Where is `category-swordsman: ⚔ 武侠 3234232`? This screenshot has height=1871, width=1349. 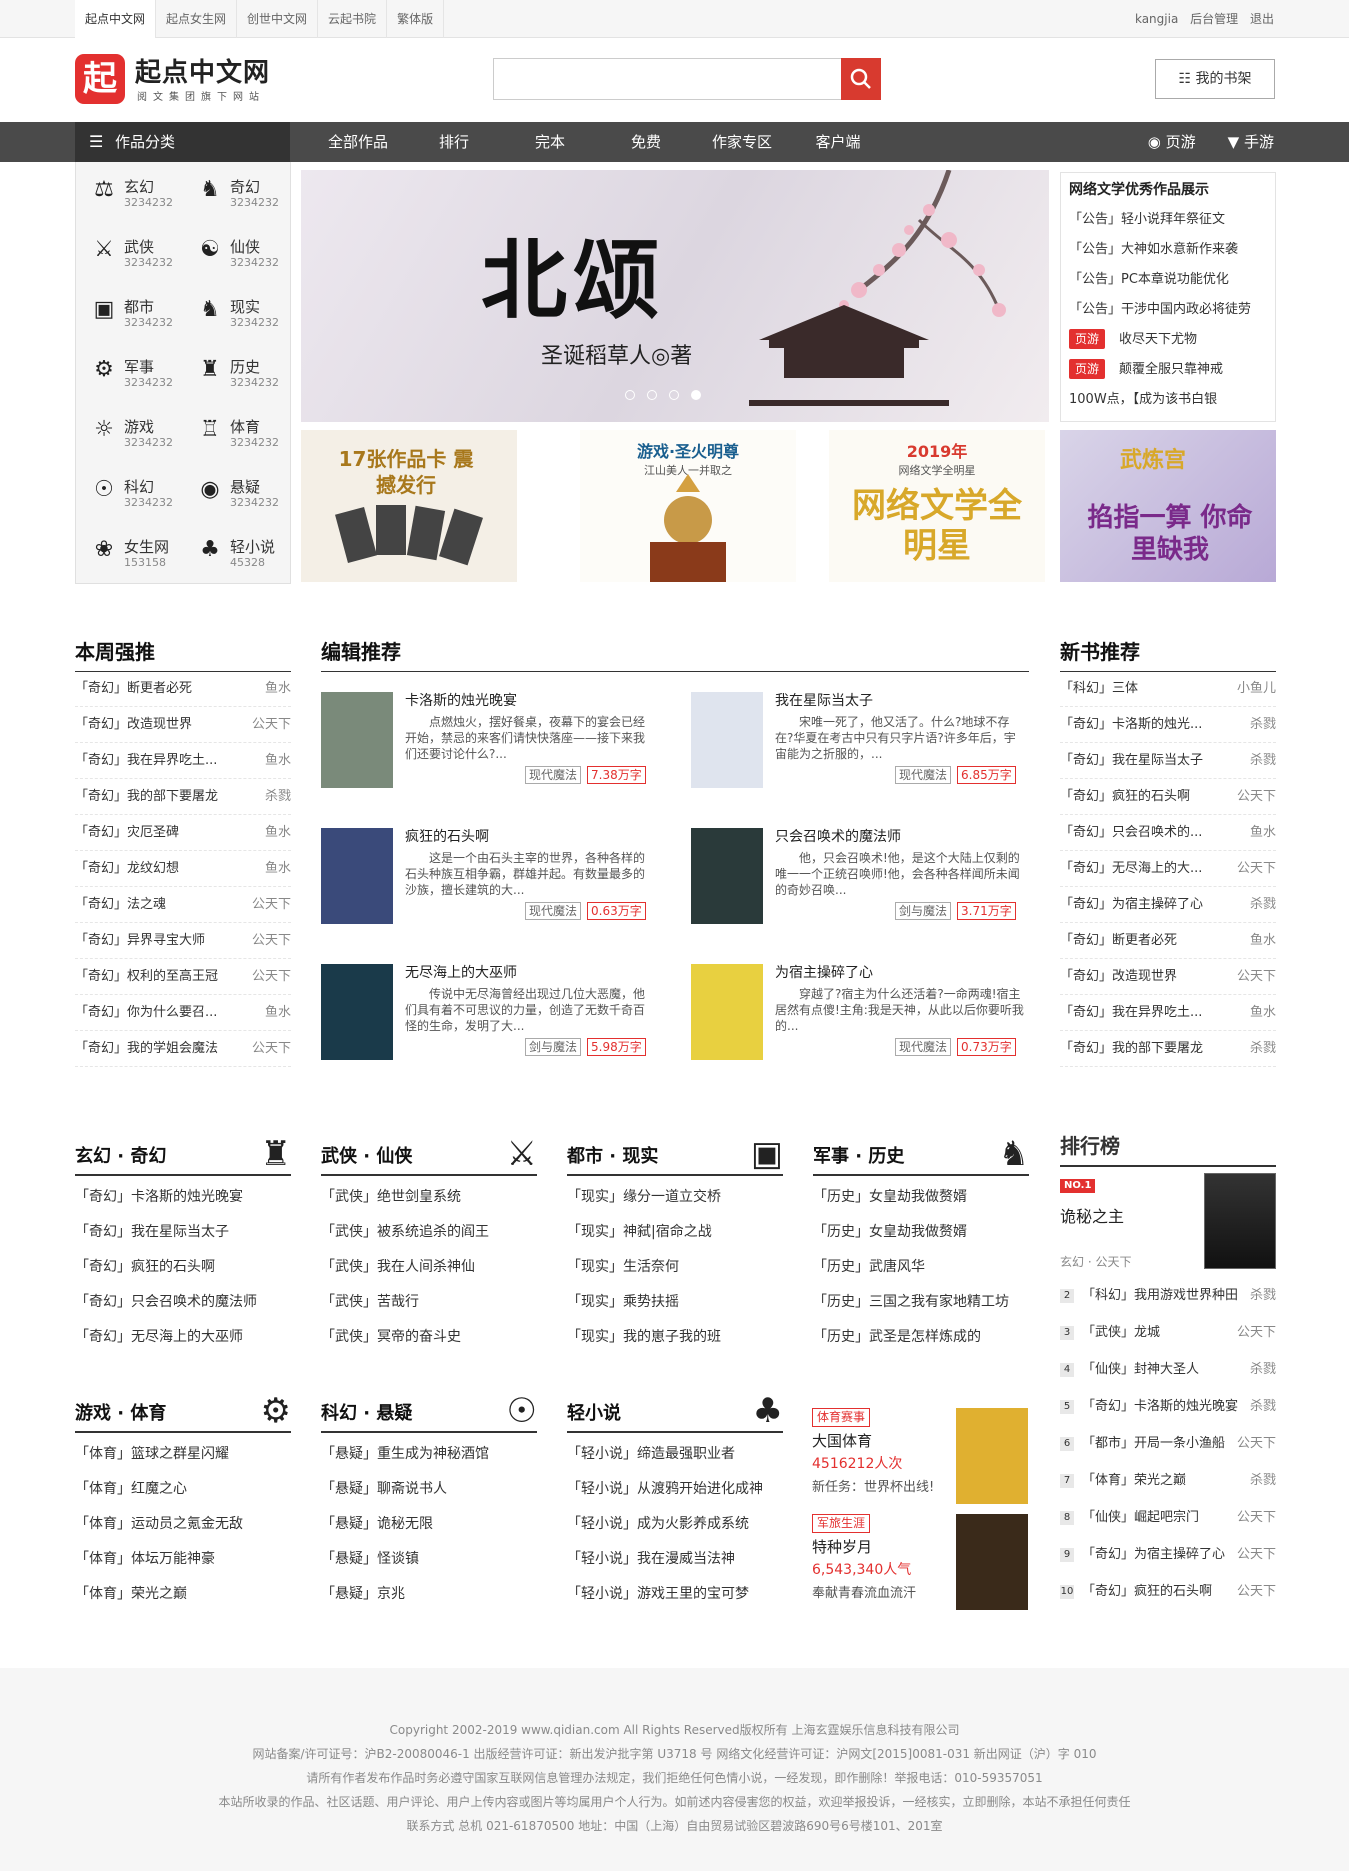 category-swordsman: ⚔ 武侠 3234232 is located at coordinates (126, 251).